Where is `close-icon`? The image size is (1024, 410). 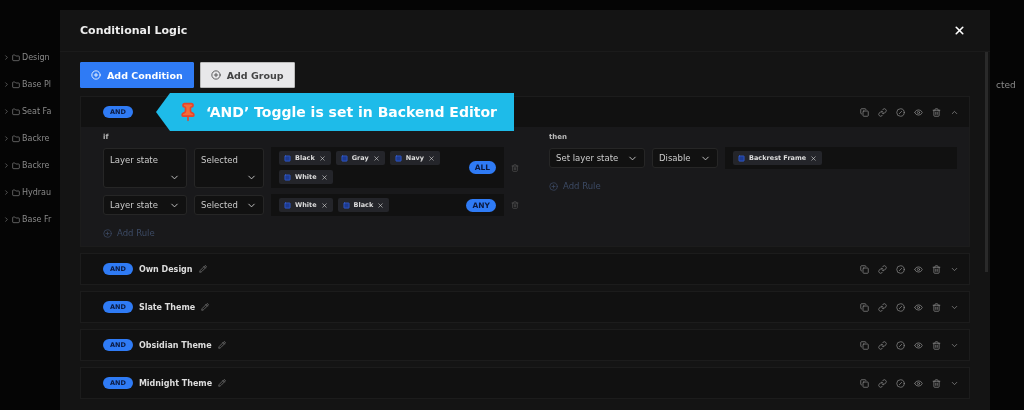
close-icon is located at coordinates (959, 30).